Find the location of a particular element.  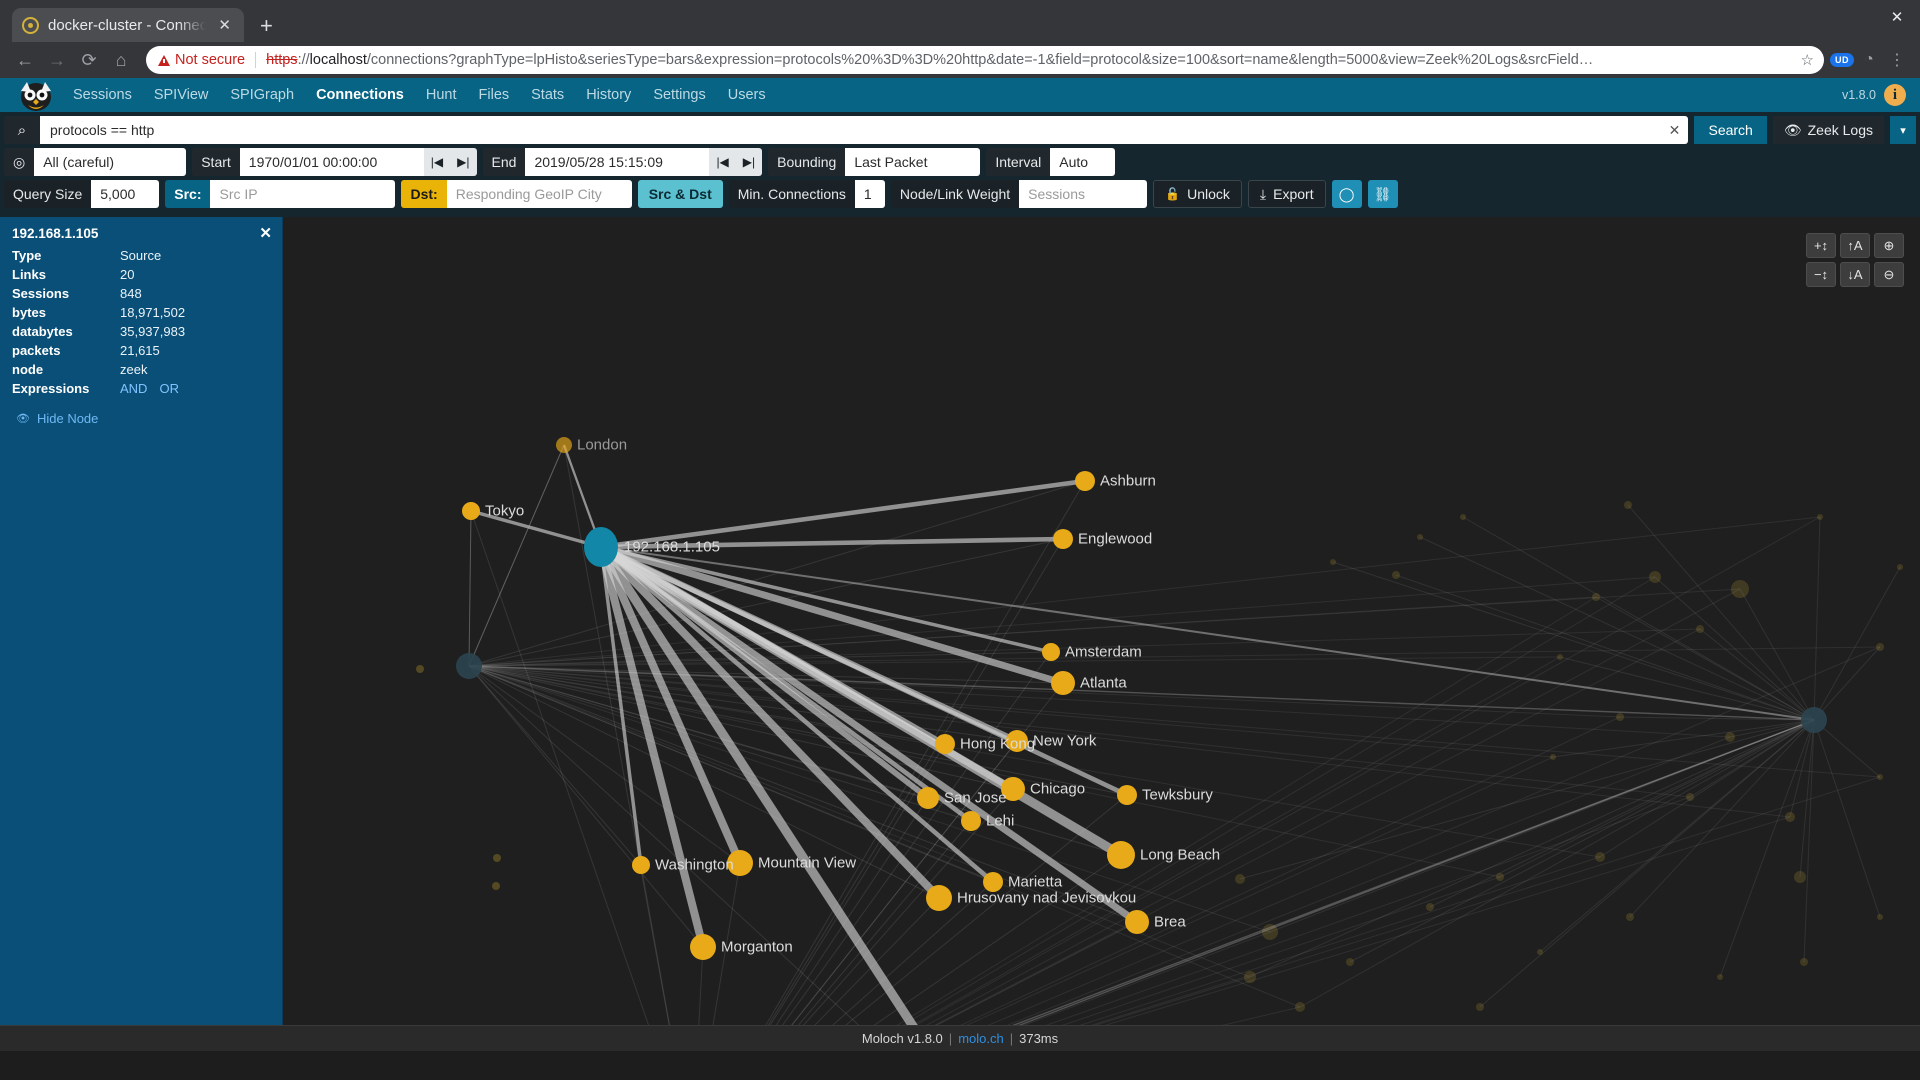

unlock-button: 🔓 Unlock is located at coordinates (1197, 194).